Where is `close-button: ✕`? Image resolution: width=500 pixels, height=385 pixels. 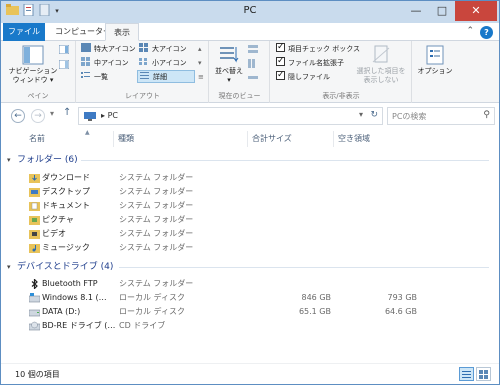
close-button: ✕ is located at coordinates (476, 11).